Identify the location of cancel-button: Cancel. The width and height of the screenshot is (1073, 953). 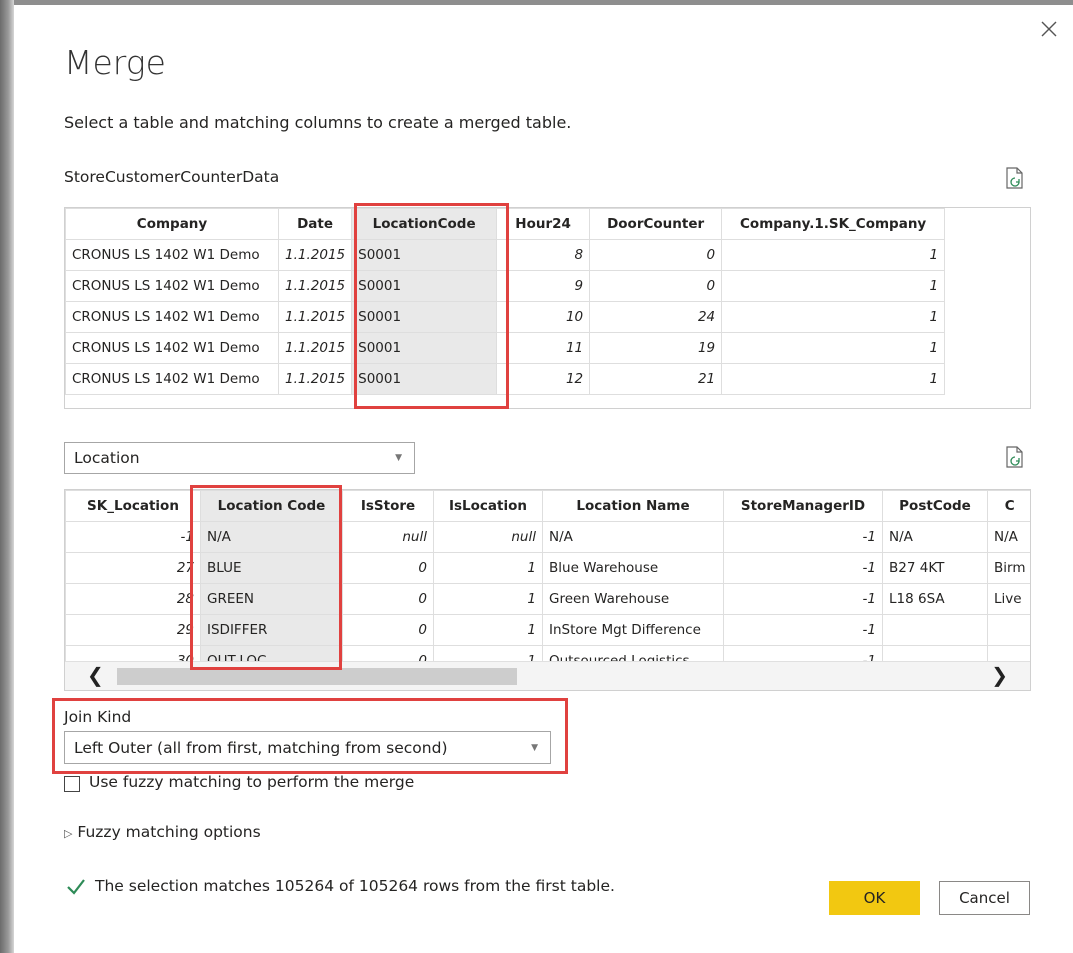
(984, 898).